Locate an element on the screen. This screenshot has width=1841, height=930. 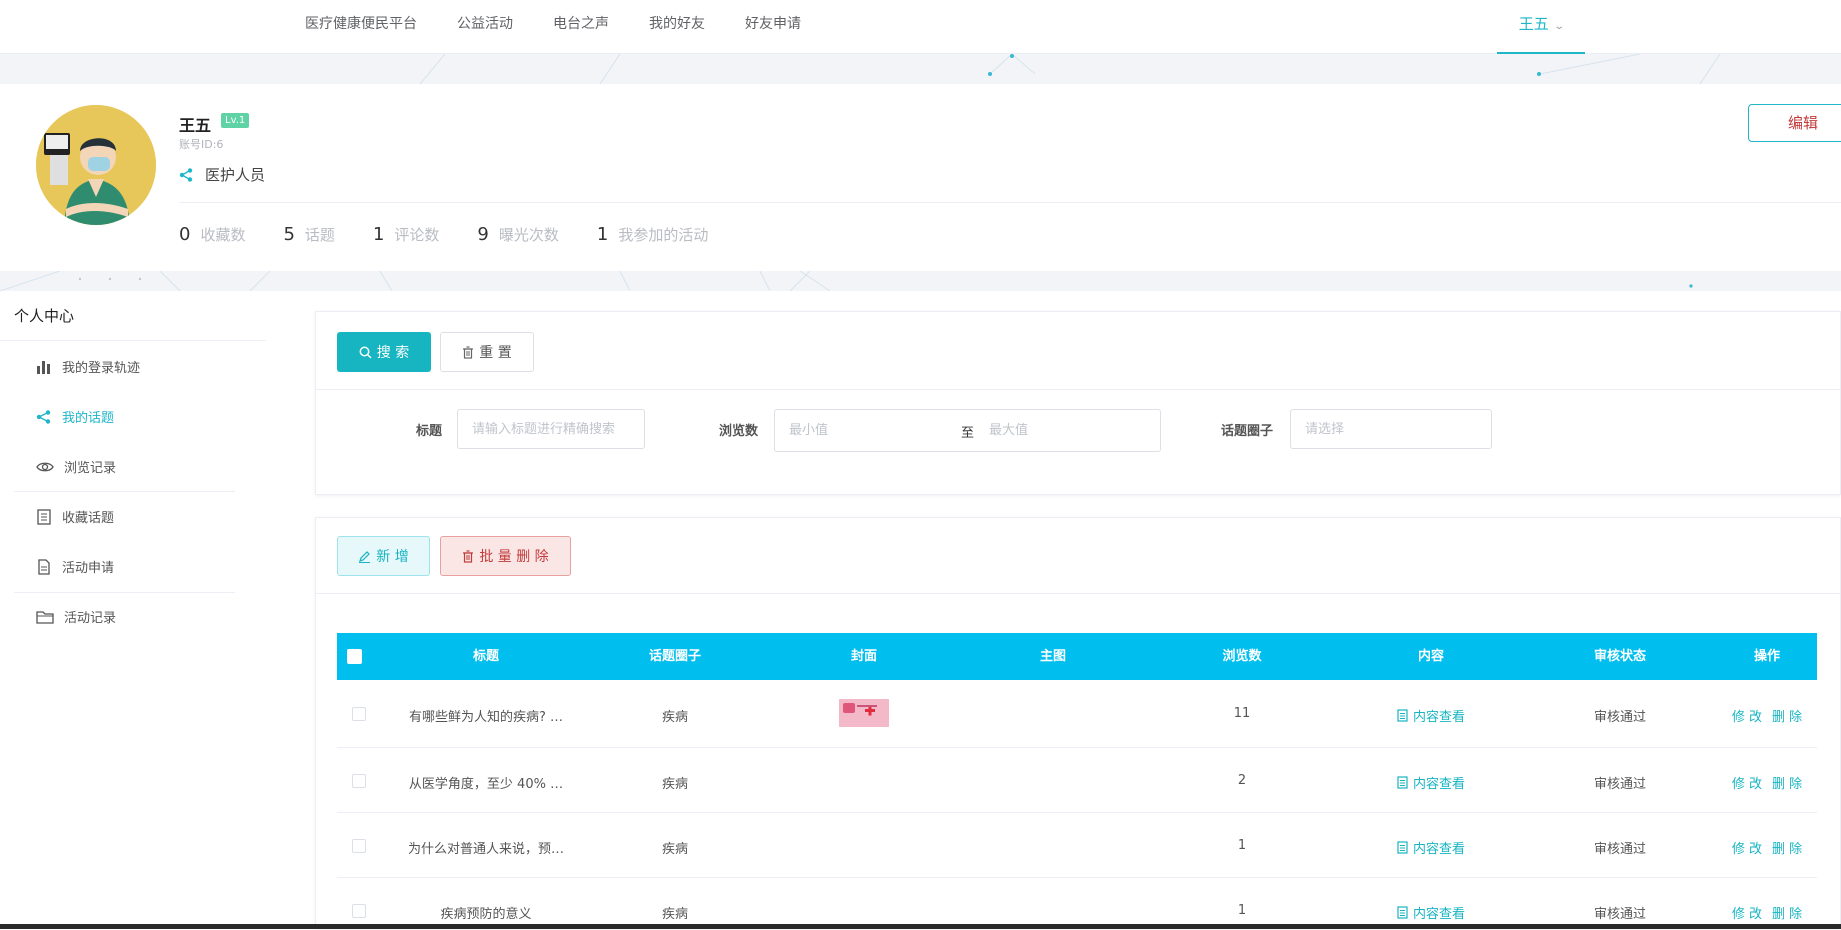
nav-item-friend-requests: 好友申请 is located at coordinates (773, 27).